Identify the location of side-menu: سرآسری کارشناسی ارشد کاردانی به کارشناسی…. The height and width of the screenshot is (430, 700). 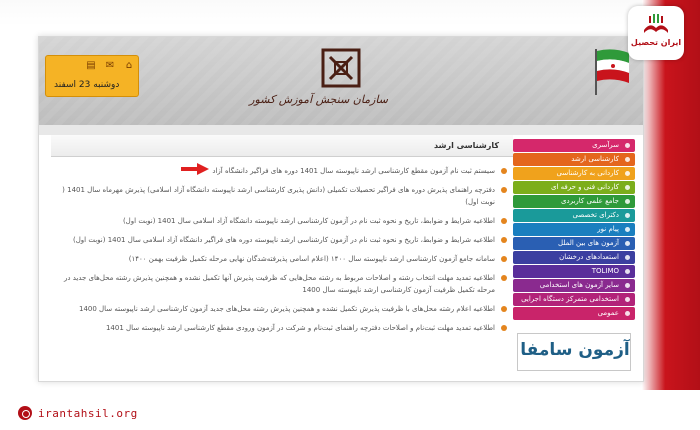
(574, 230).